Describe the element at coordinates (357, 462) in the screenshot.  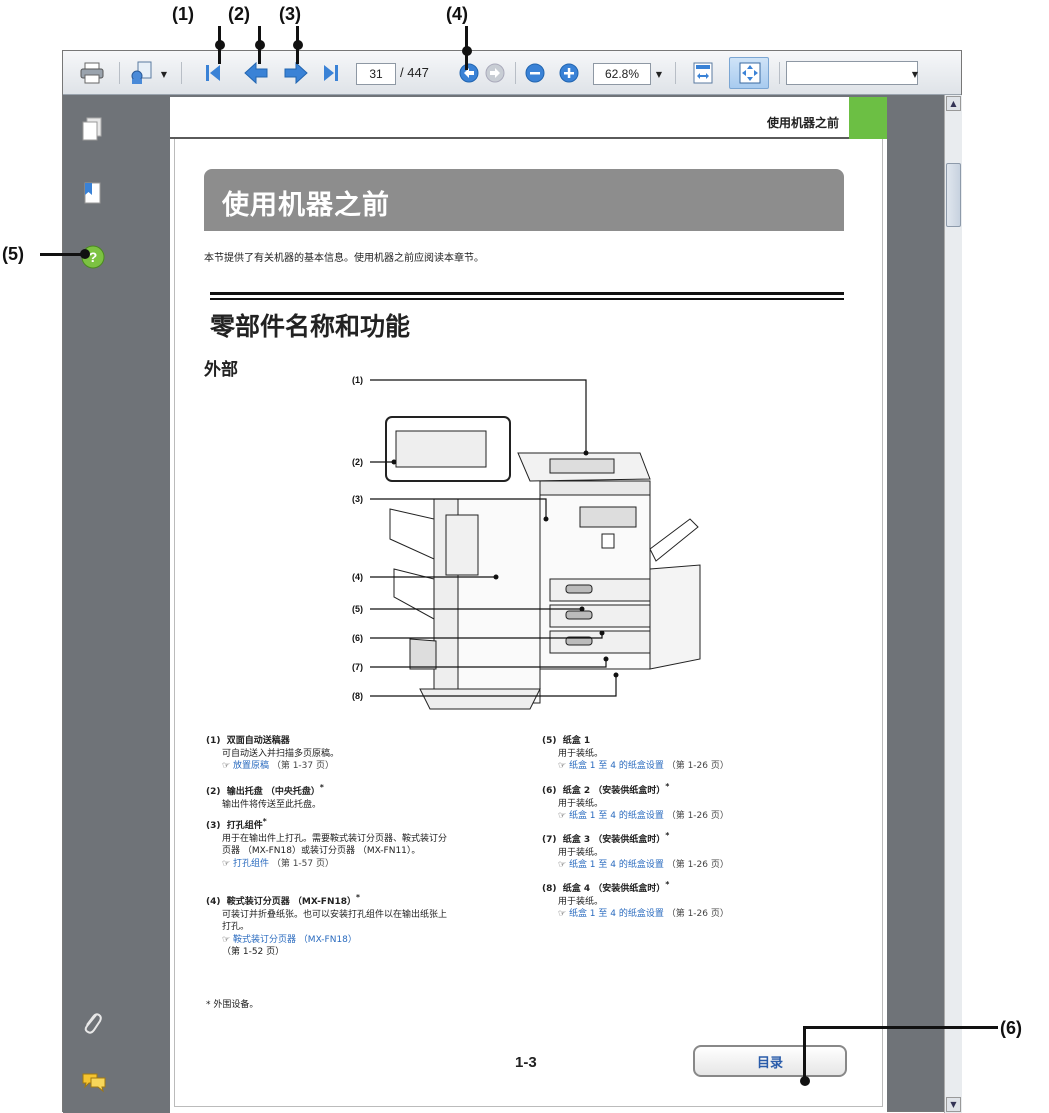
I see `diagram-label-2: (2)` at that location.